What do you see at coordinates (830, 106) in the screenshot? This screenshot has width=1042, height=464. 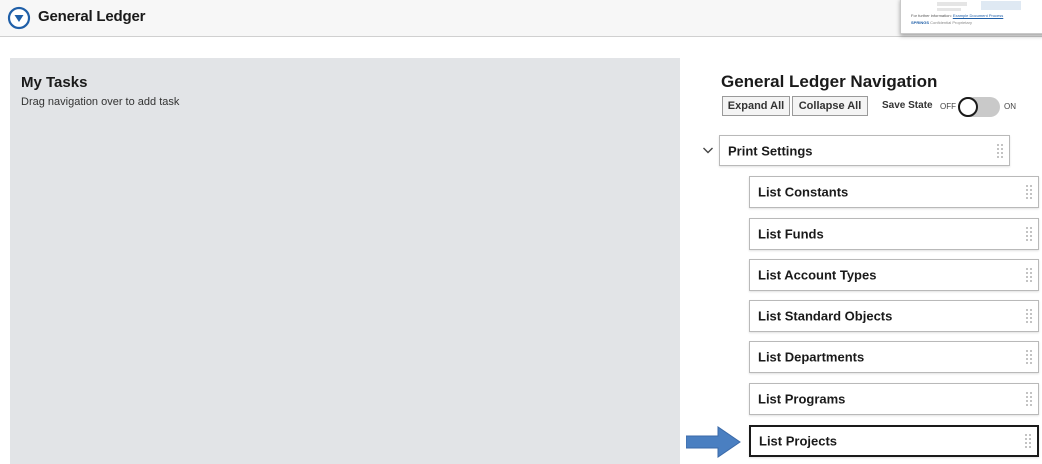 I see `collapse-all-button: Collapse All` at bounding box center [830, 106].